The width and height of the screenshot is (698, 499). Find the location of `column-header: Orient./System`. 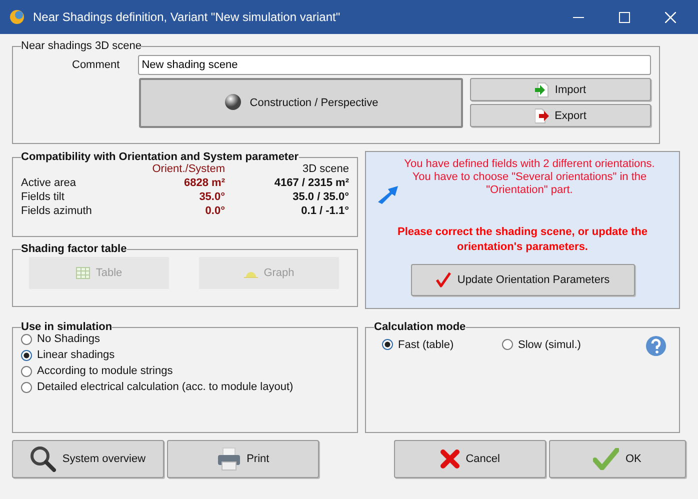

column-header: Orient./System is located at coordinates (188, 169).